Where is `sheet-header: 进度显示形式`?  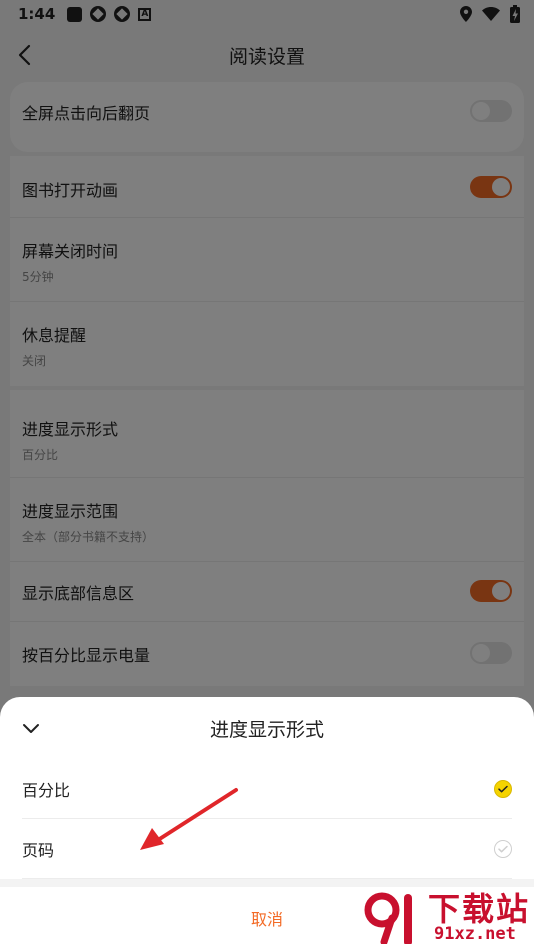
sheet-header: 进度显示形式 is located at coordinates (267, 728).